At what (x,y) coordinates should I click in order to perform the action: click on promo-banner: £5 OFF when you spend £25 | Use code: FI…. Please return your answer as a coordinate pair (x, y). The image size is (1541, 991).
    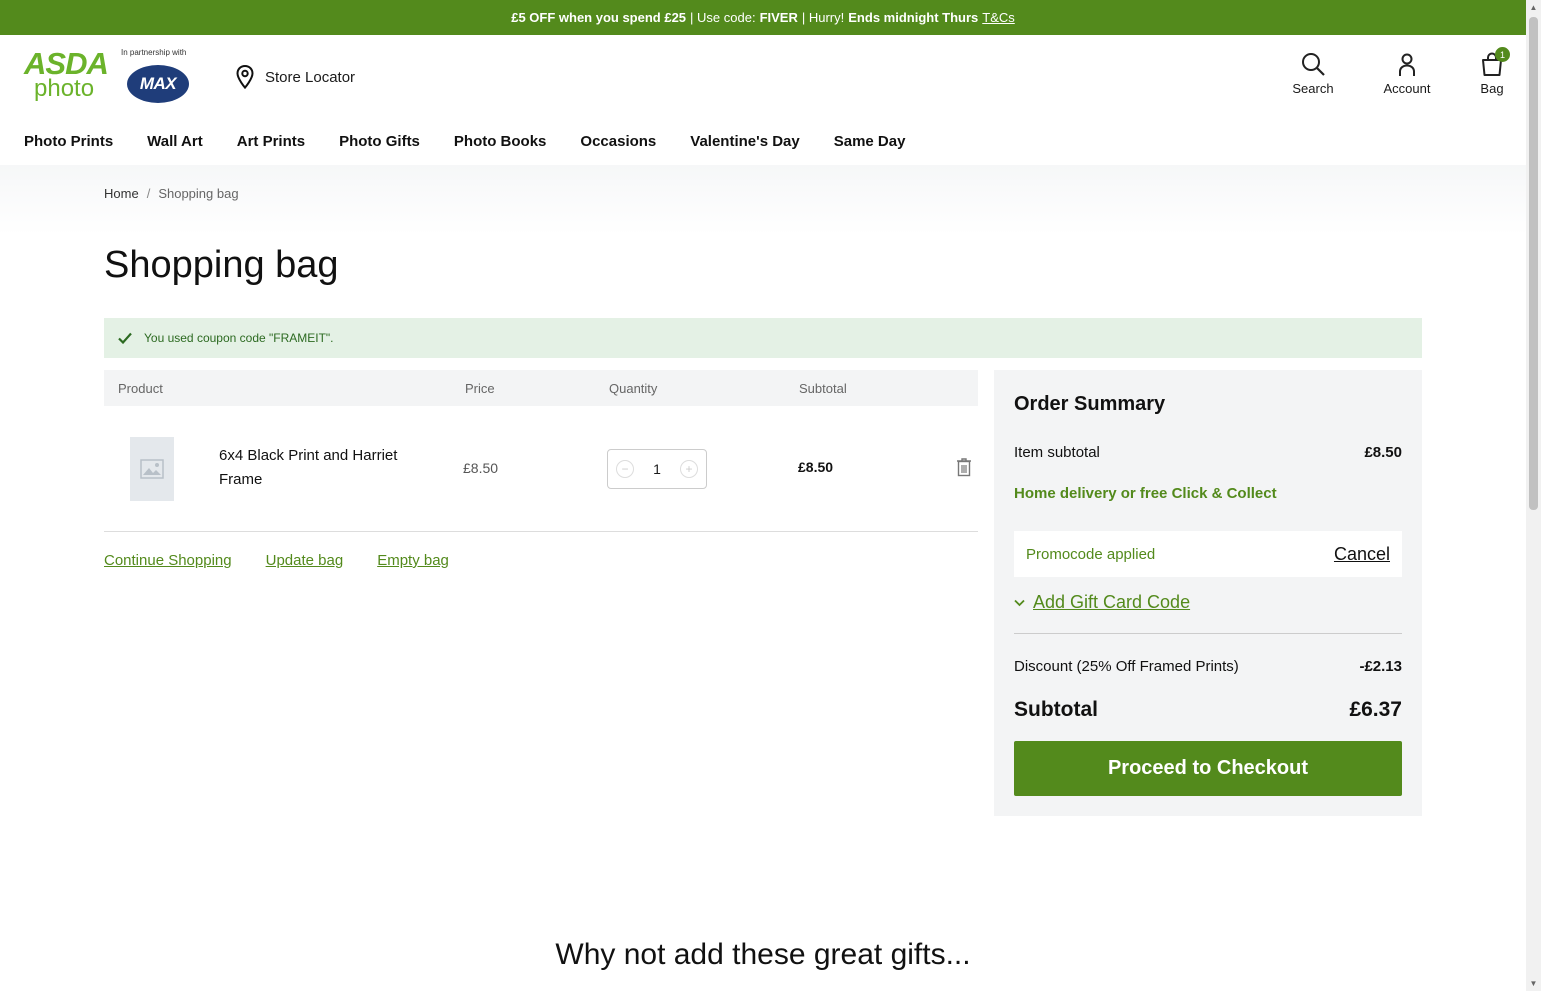
    Looking at the image, I should click on (763, 17).